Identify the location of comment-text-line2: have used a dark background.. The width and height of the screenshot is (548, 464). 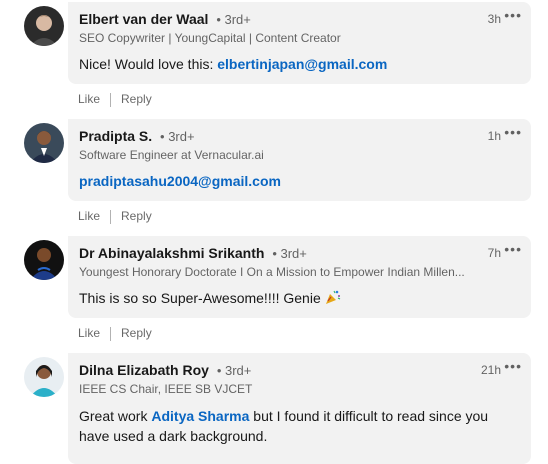
(173, 436).